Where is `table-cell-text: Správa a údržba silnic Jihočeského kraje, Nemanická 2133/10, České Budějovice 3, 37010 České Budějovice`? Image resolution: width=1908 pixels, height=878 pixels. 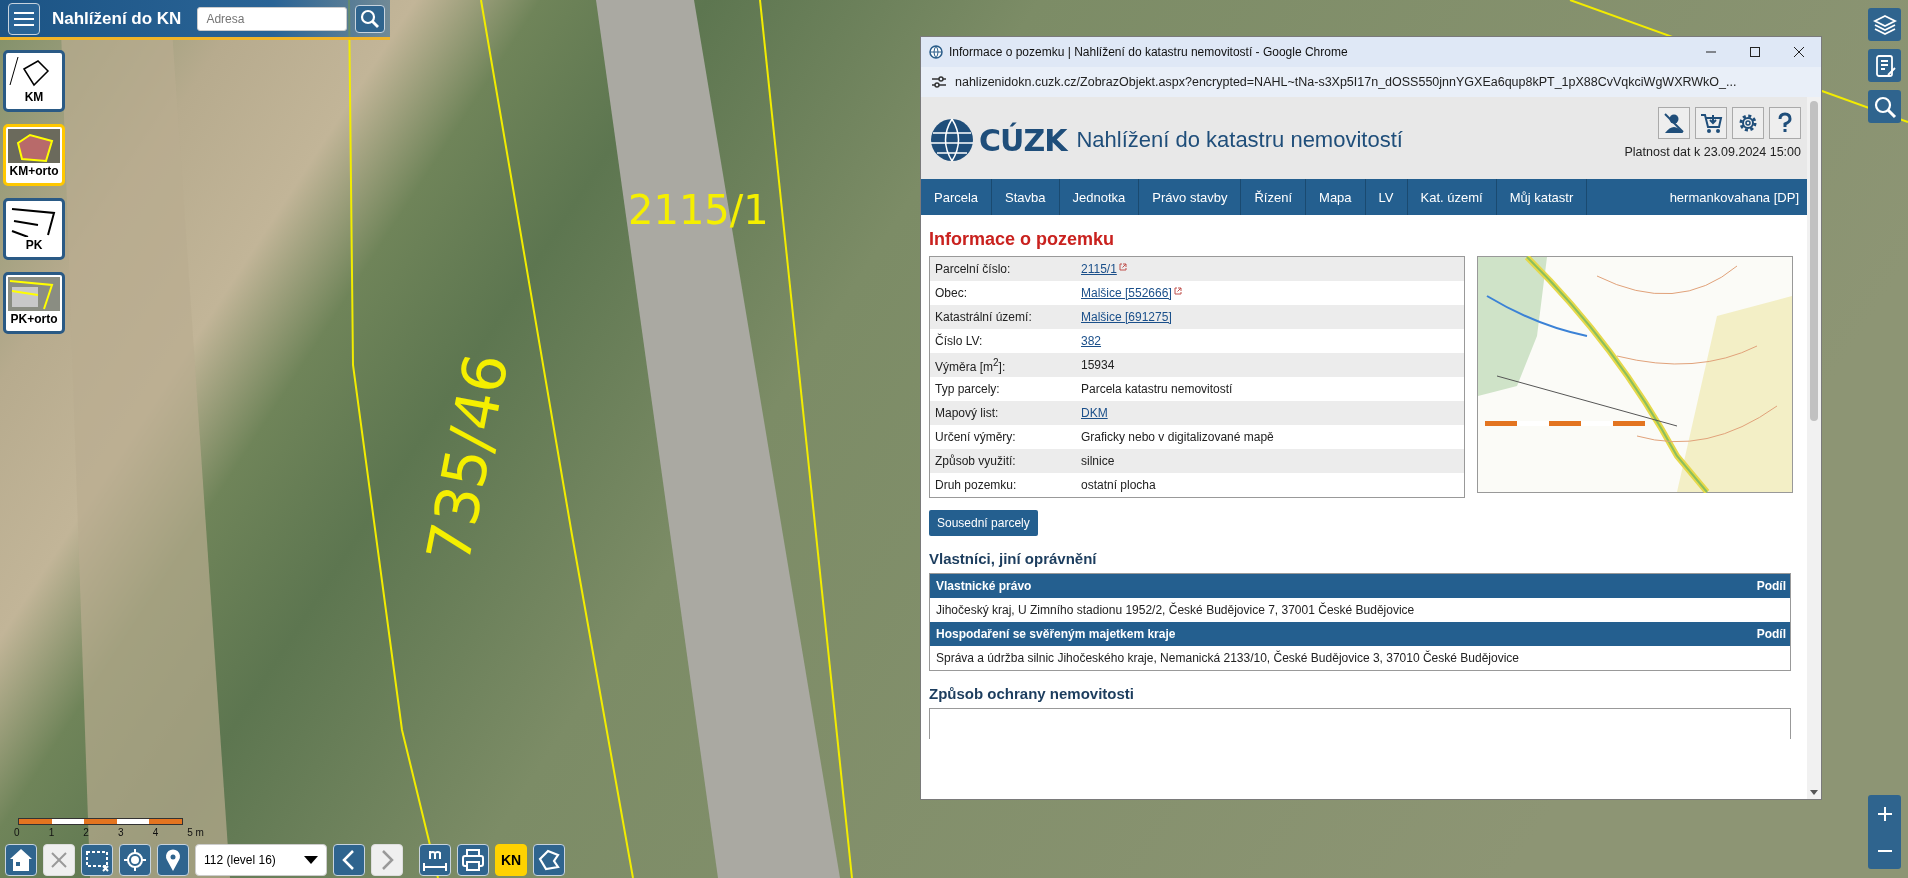 table-cell-text: Správa a údržba silnic Jihočeského kraje, Nemanická 2133/10, České Budějovice 3, 37010 České Budějovice is located at coordinates (1227, 658).